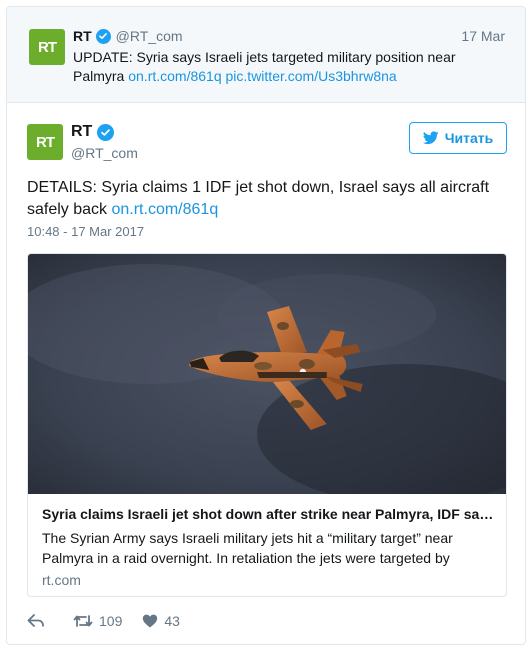 Image resolution: width=532 pixels, height=651 pixels. What do you see at coordinates (172, 621) in the screenshot?
I see `like-count: 43` at bounding box center [172, 621].